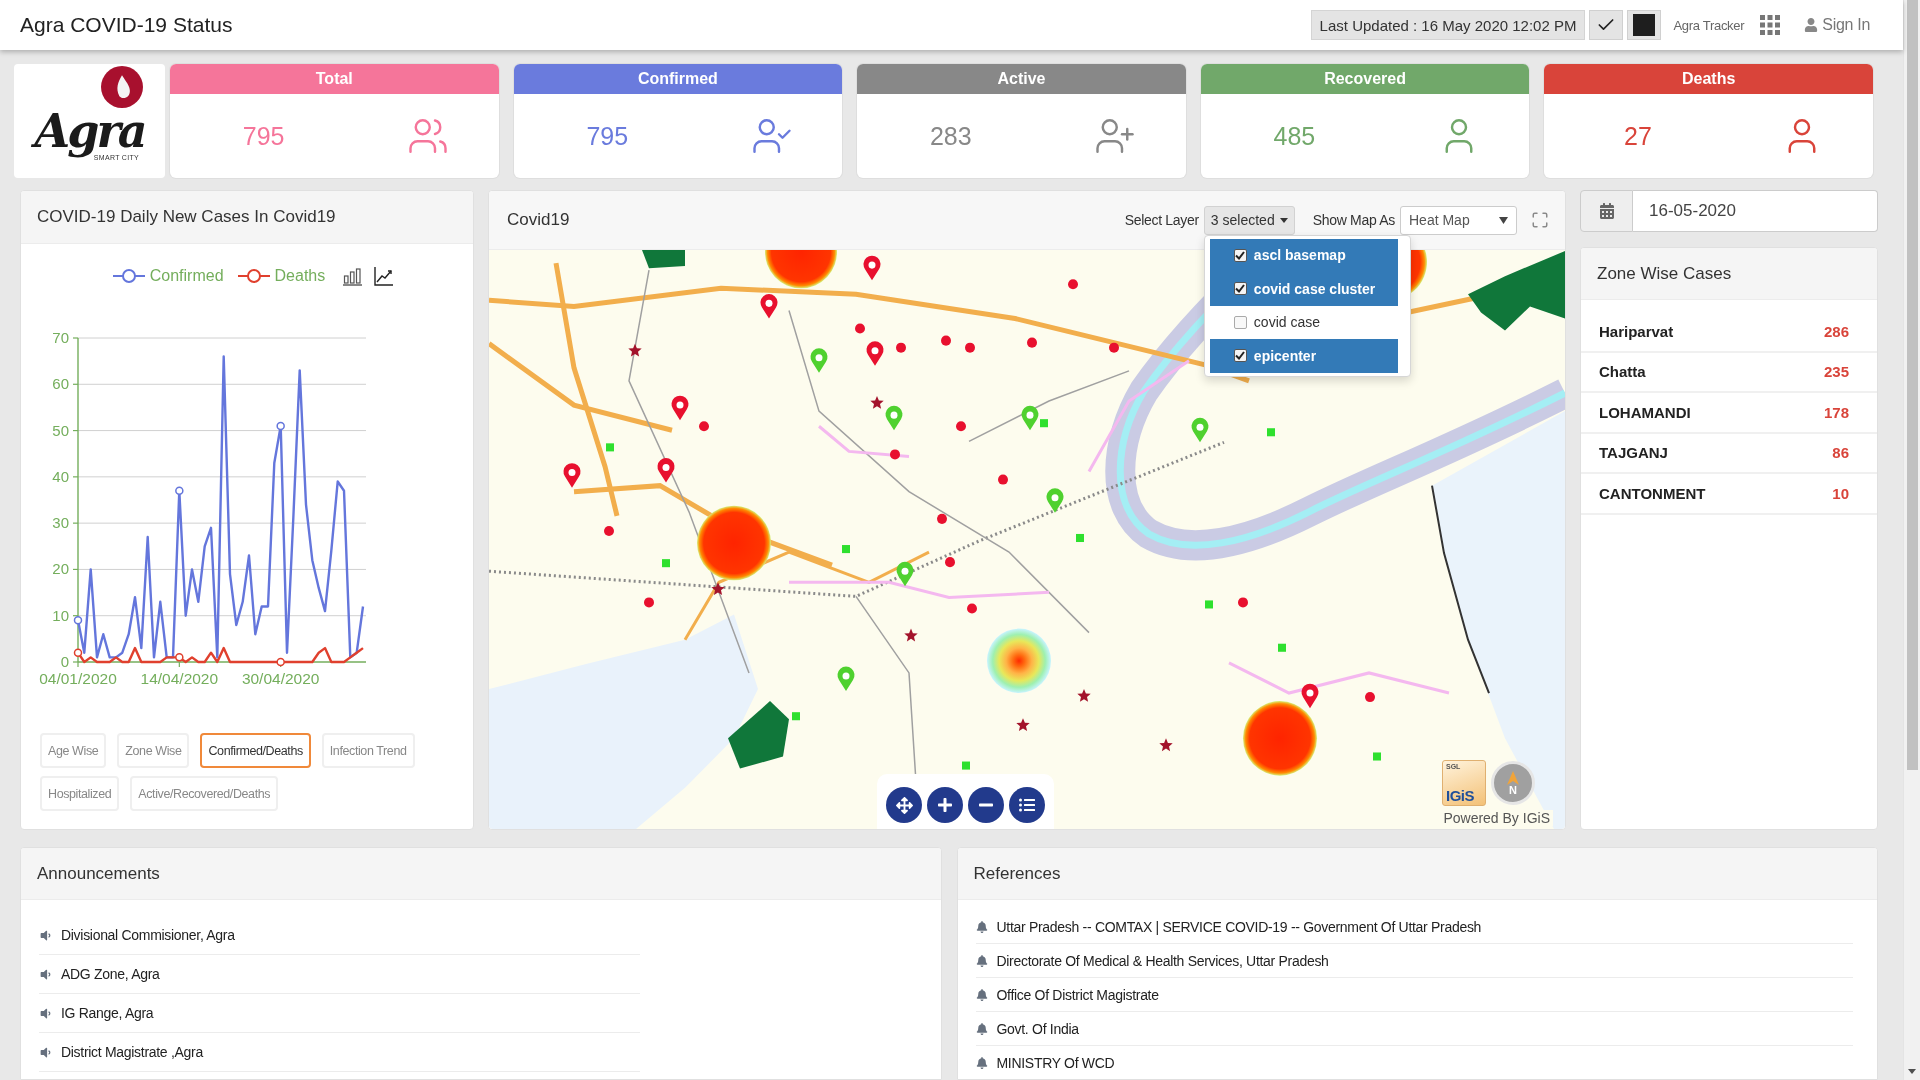  I want to click on zoom-out-button, so click(986, 805).